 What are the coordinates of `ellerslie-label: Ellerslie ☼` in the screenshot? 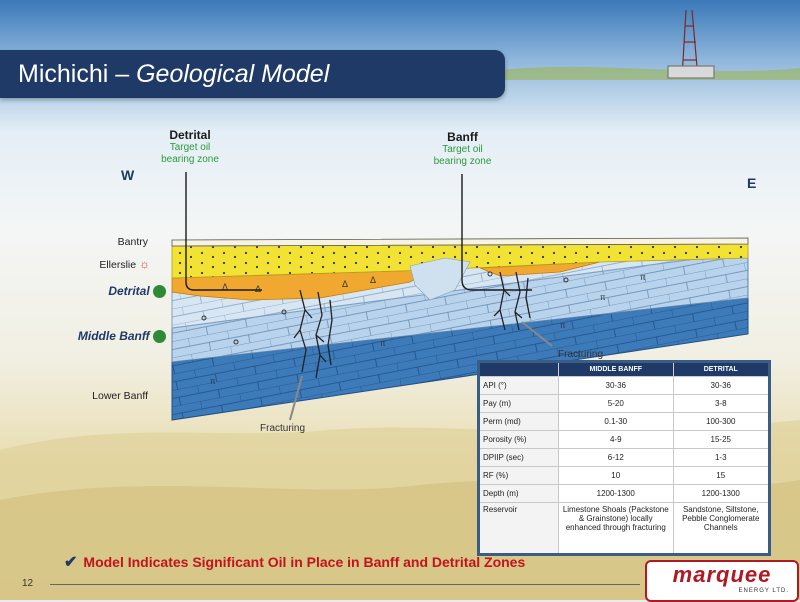 It's located at (124, 264).